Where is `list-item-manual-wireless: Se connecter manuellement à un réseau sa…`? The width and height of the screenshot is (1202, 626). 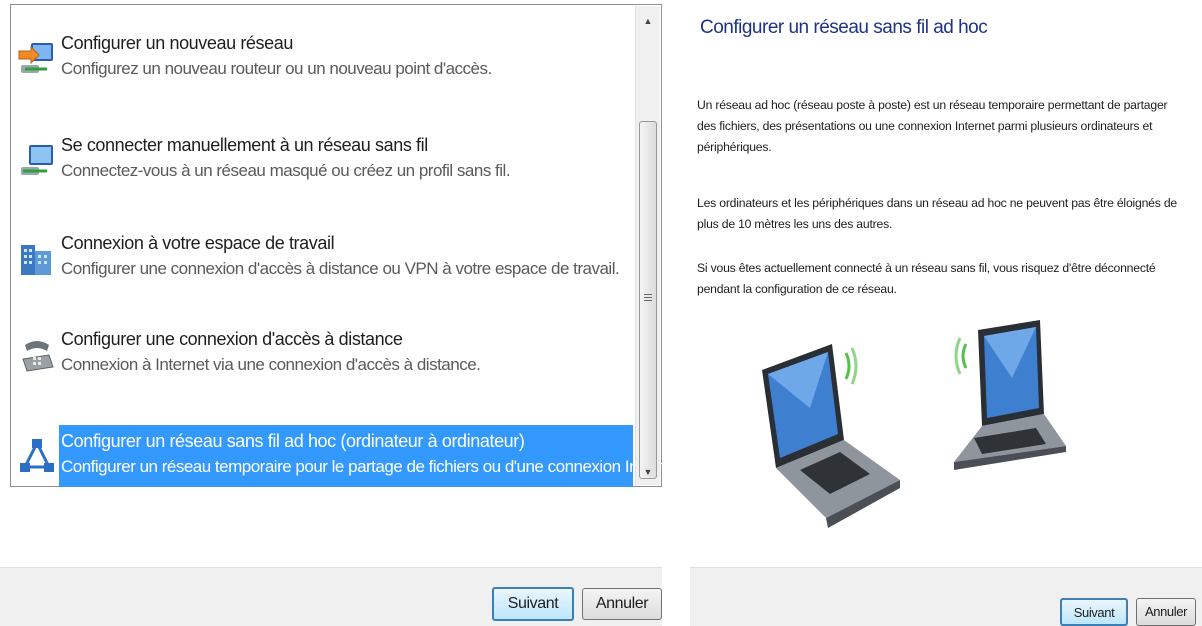
list-item-manual-wireless: Se connecter manuellement à un réseau sa… is located at coordinates (322, 163).